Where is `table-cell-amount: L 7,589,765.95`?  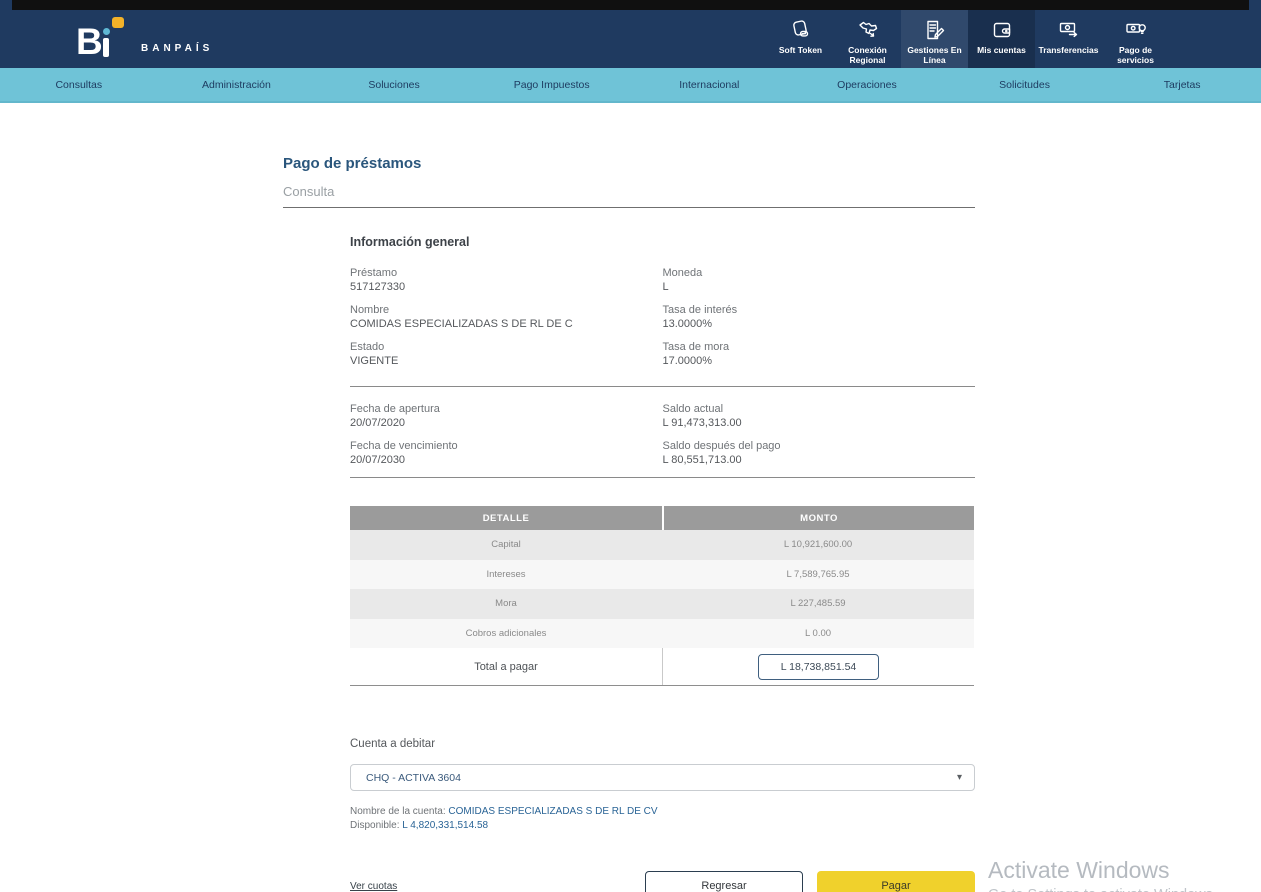 table-cell-amount: L 7,589,765.95 is located at coordinates (818, 574).